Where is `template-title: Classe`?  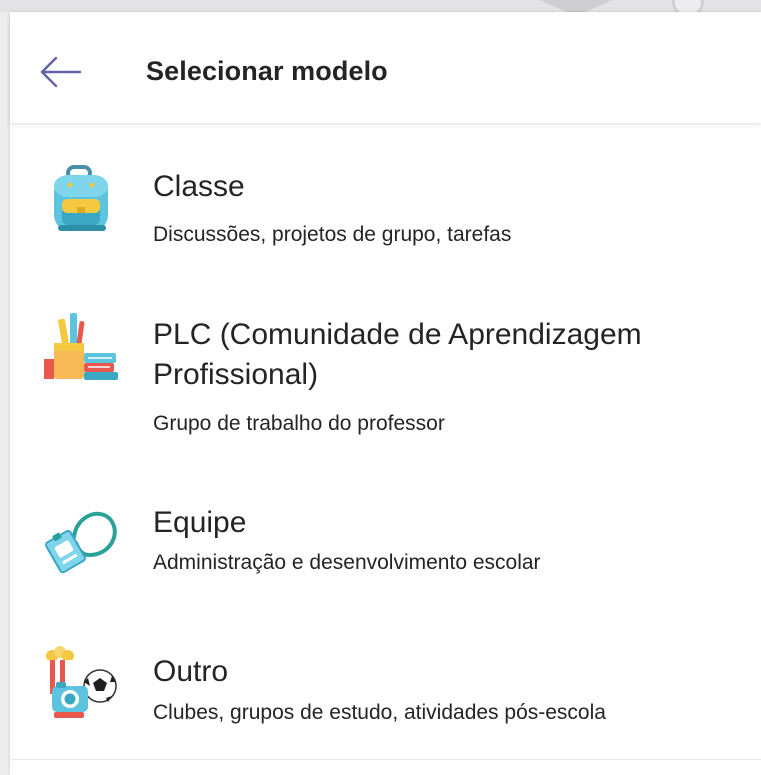 template-title: Classe is located at coordinates (199, 186).